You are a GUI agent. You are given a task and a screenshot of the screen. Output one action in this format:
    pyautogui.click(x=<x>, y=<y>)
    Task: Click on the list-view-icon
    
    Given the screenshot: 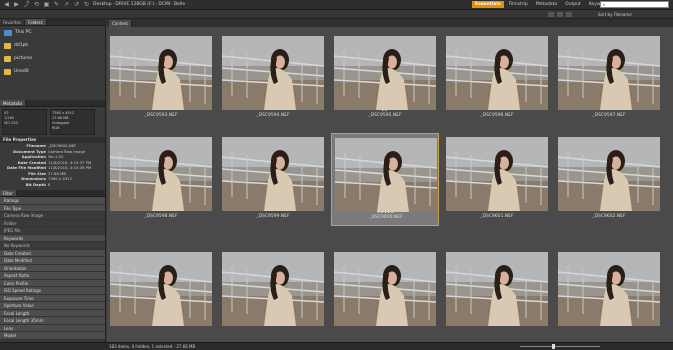 What is the action you would take?
    pyautogui.click(x=569, y=14)
    